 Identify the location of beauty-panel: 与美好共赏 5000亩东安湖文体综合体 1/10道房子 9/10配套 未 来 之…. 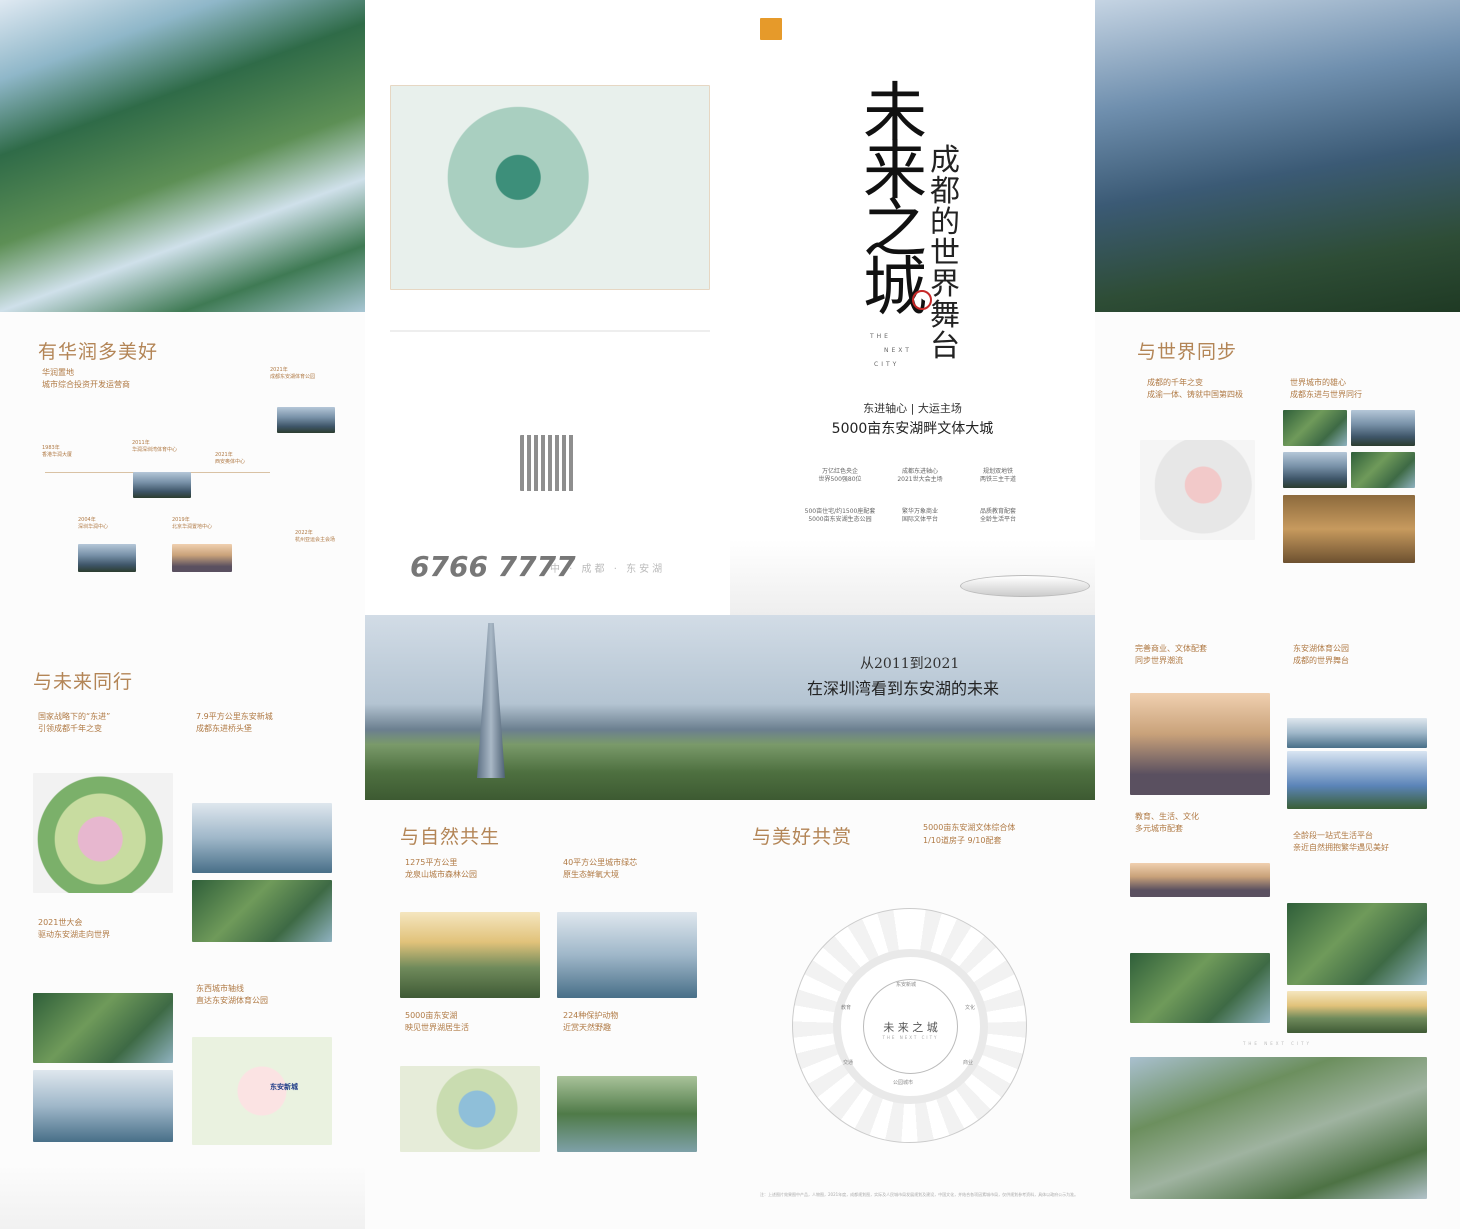
(912, 1014).